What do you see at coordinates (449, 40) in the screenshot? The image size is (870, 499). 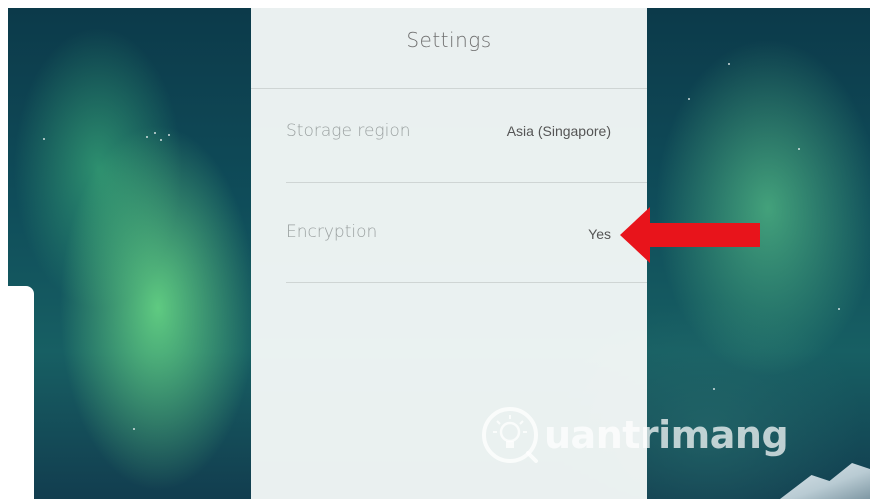 I see `panel-title: Settings` at bounding box center [449, 40].